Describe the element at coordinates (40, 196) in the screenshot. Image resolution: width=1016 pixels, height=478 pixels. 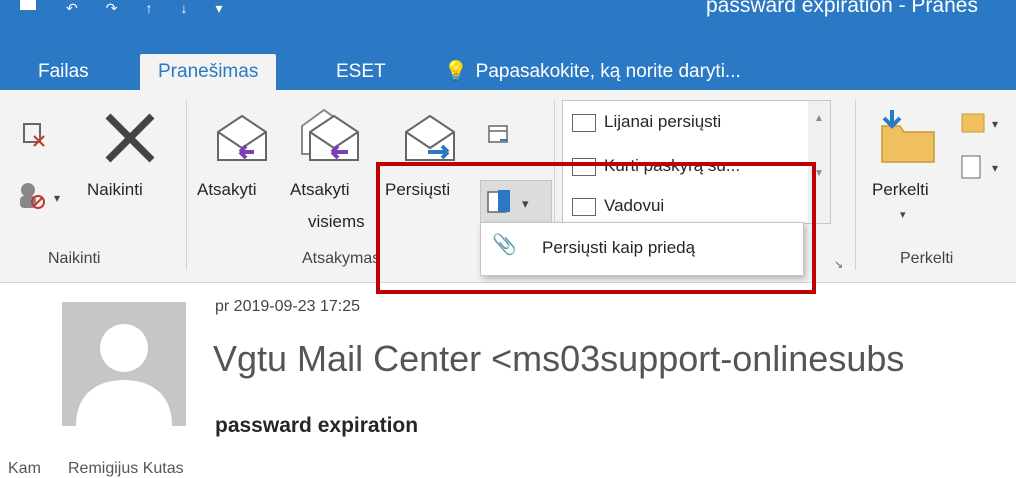
I see `junk-icon: ▾` at that location.